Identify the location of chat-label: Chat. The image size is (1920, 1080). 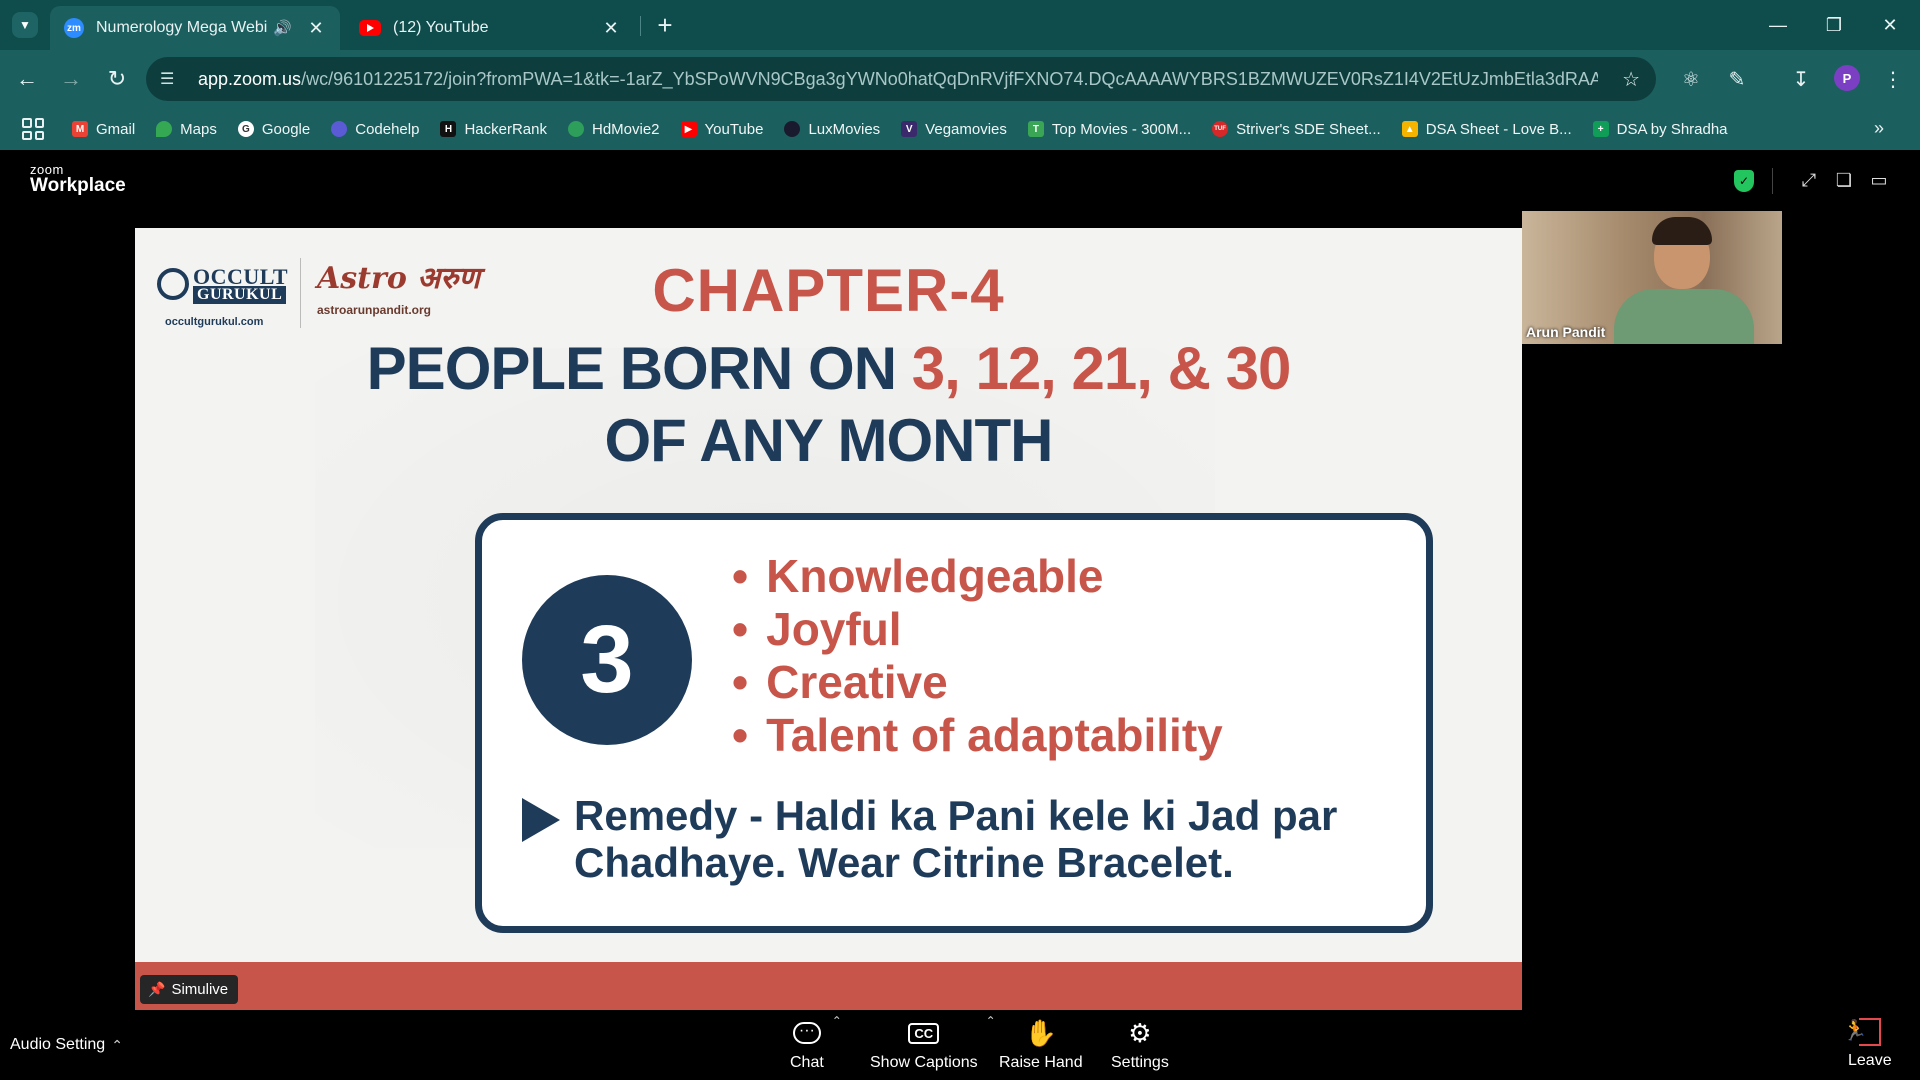
(807, 1062).